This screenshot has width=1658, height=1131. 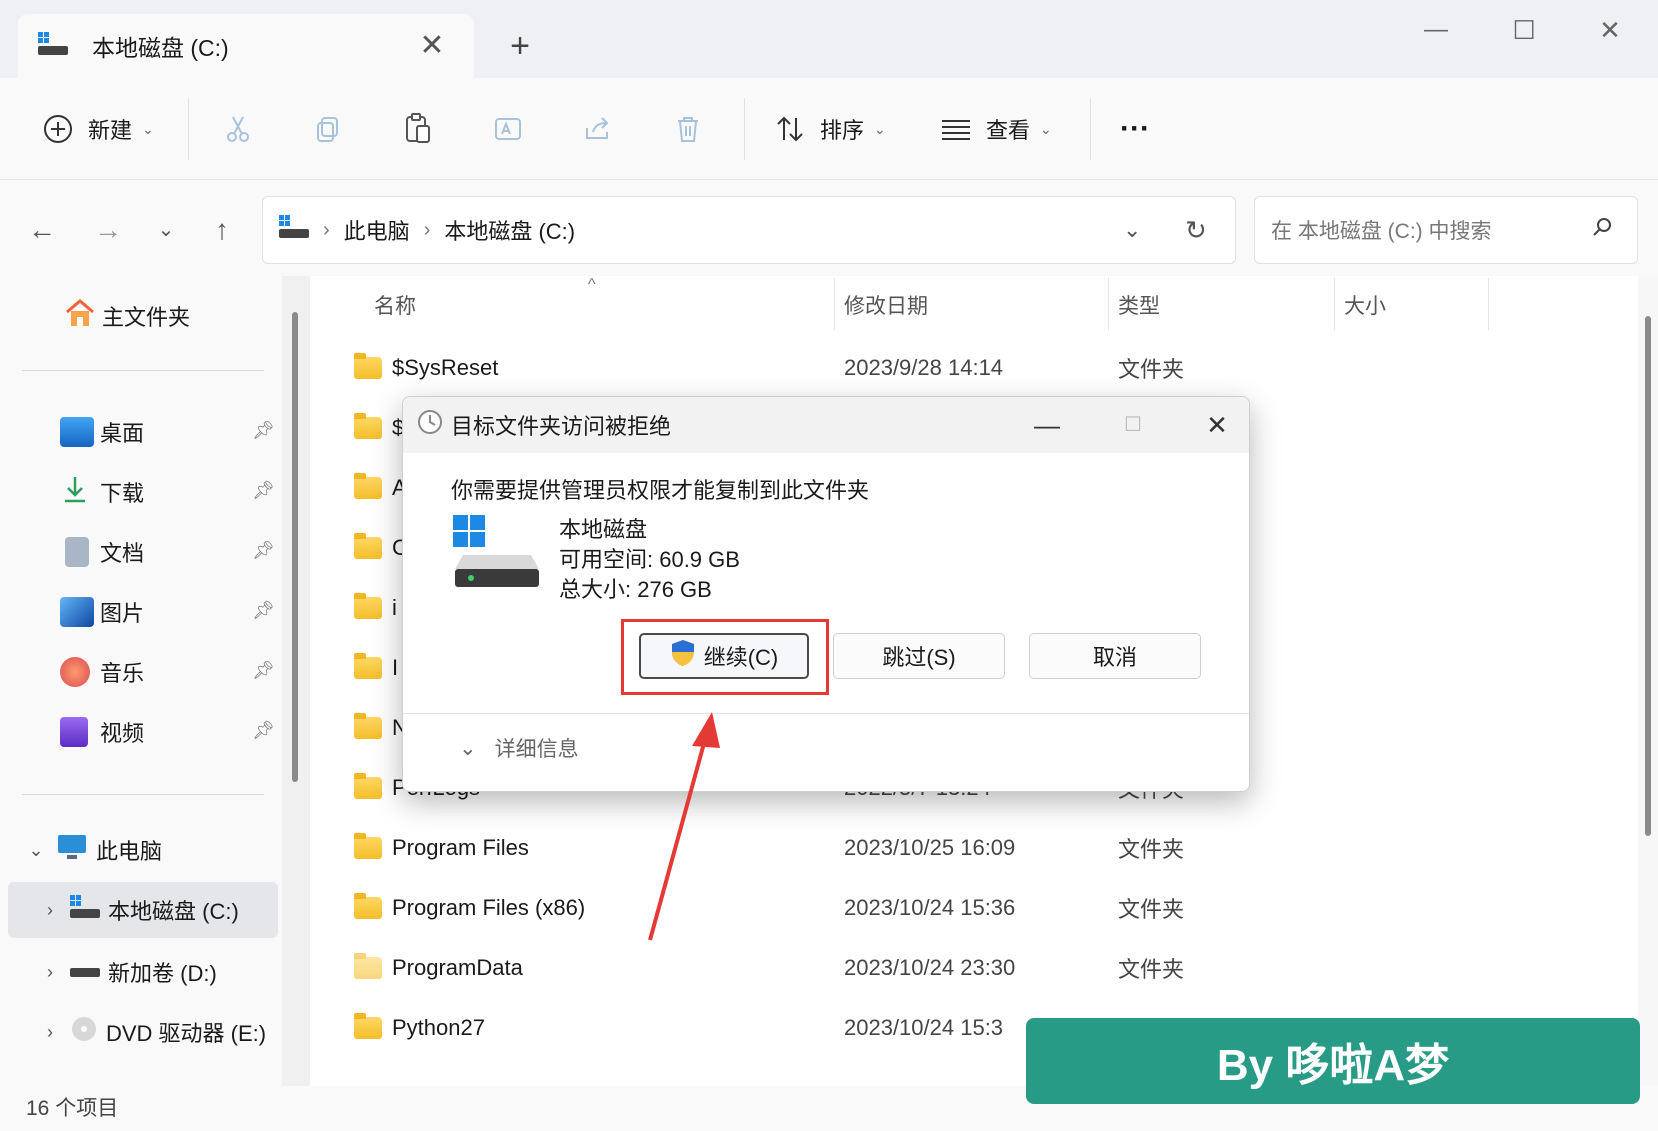 What do you see at coordinates (77, 432) in the screenshot?
I see `desktop-icon` at bounding box center [77, 432].